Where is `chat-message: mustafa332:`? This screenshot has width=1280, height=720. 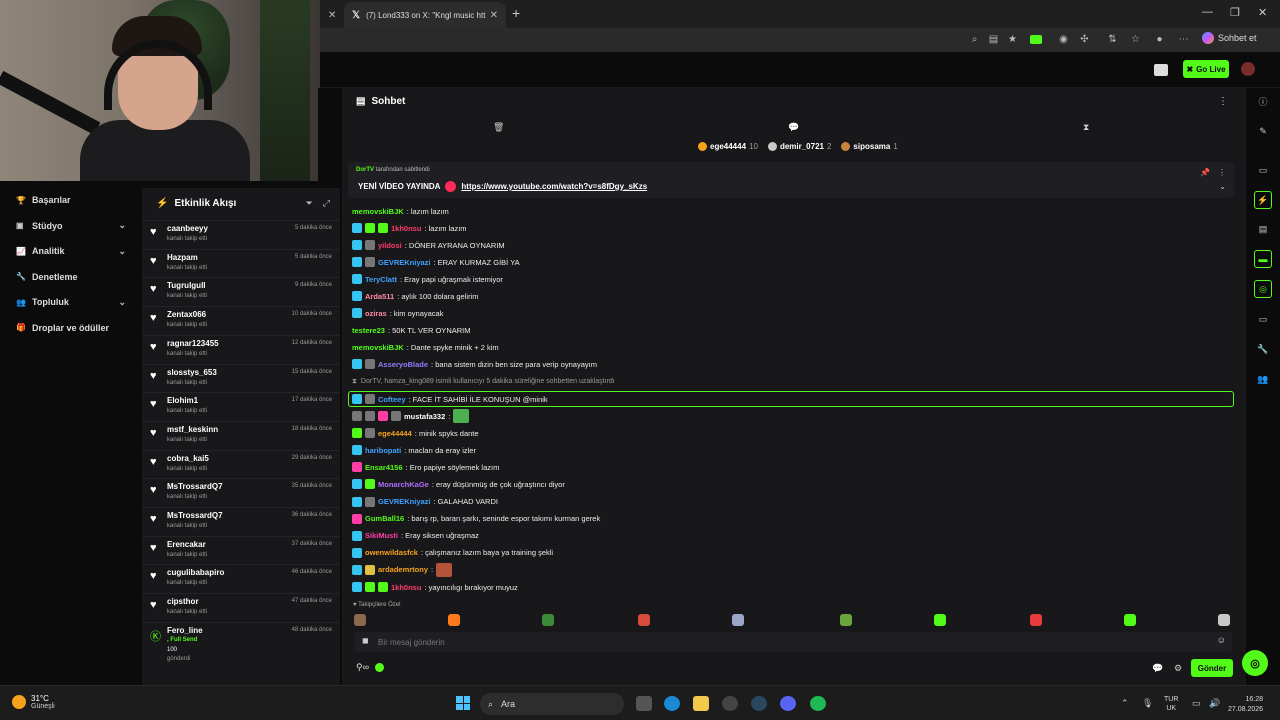
chat-message: mustafa332: is located at coordinates (411, 416).